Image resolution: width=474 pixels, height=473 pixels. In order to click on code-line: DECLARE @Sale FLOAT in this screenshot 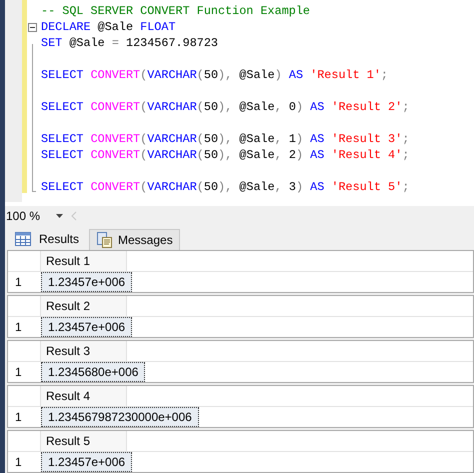, I will do `click(108, 27)`.